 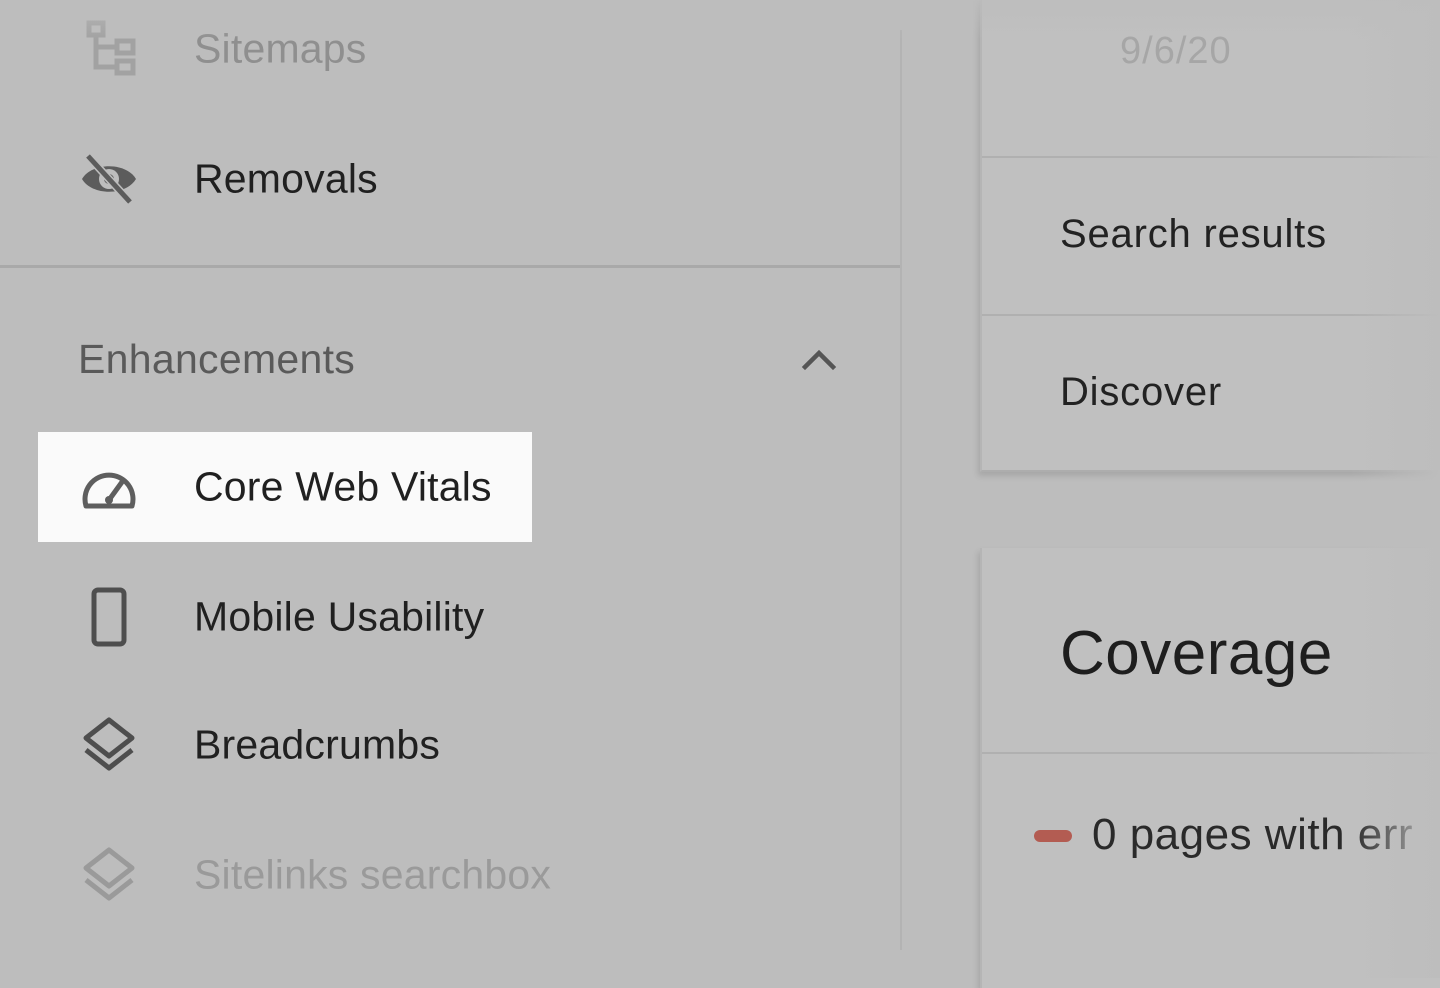 I want to click on sidebar-item-label: Breadcrumbs, so click(x=317, y=744).